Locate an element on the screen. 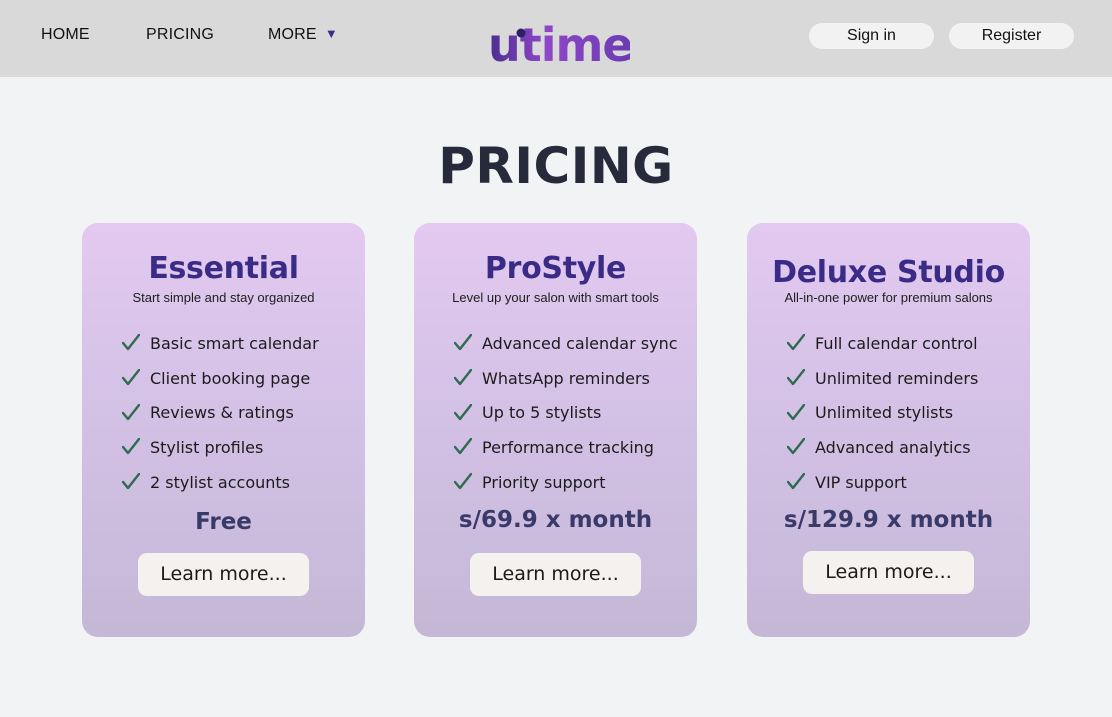  logo-dot-icon is located at coordinates (521, 33).